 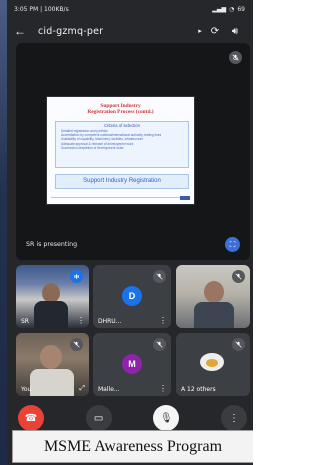 What do you see at coordinates (198, 389) in the screenshot?
I see `others-count-label: A 12 others` at bounding box center [198, 389].